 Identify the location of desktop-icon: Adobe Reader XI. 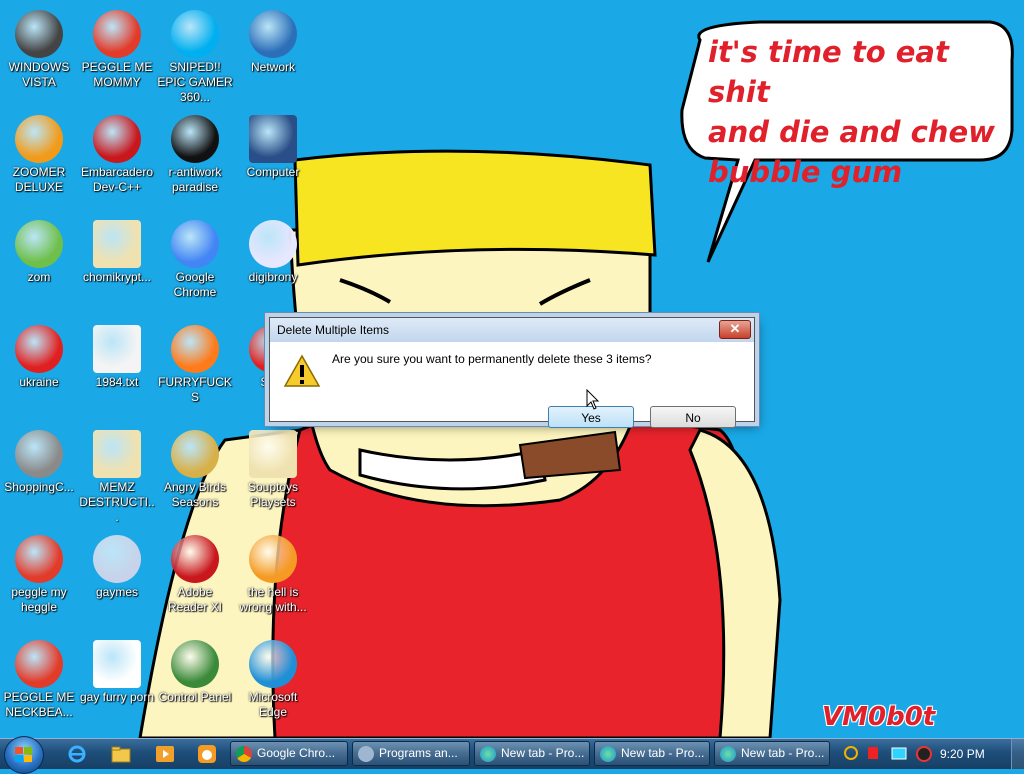
(195, 572).